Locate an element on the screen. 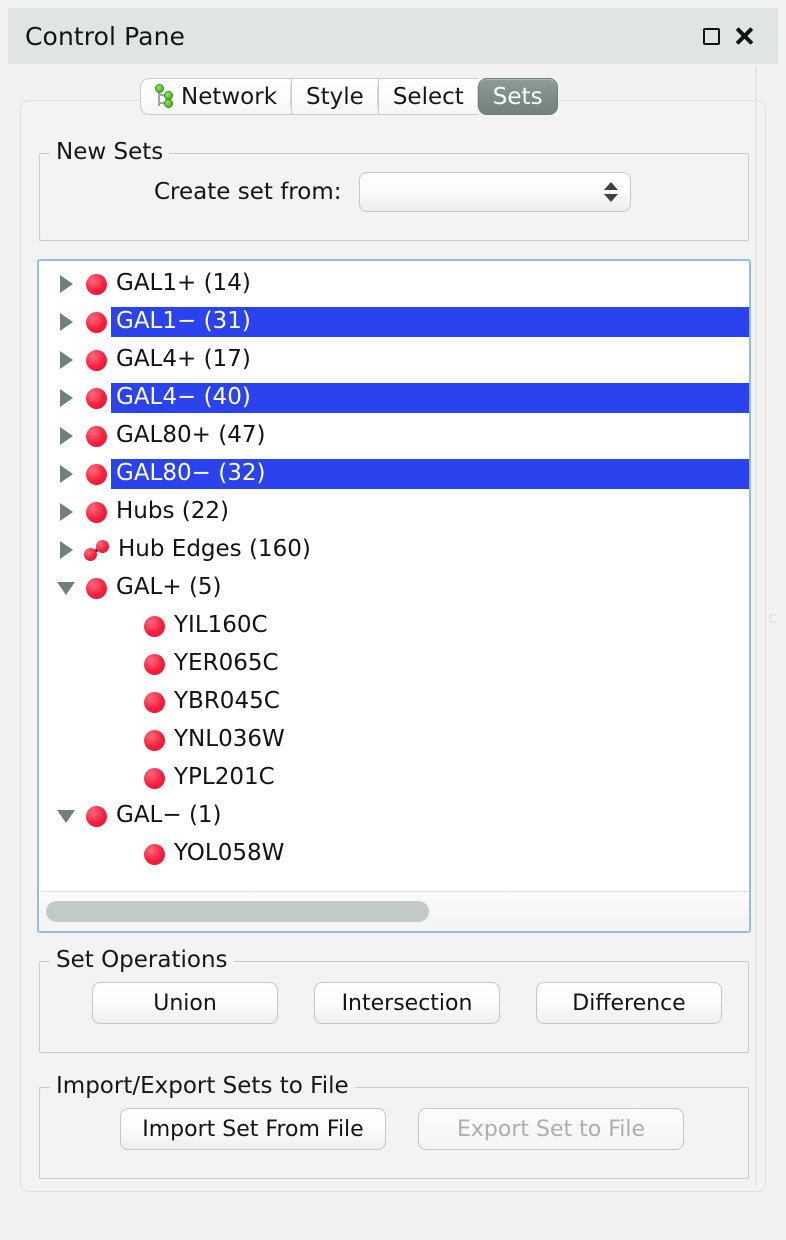 Image resolution: width=786 pixels, height=1240 pixels. difference-button: Difference is located at coordinates (629, 1003).